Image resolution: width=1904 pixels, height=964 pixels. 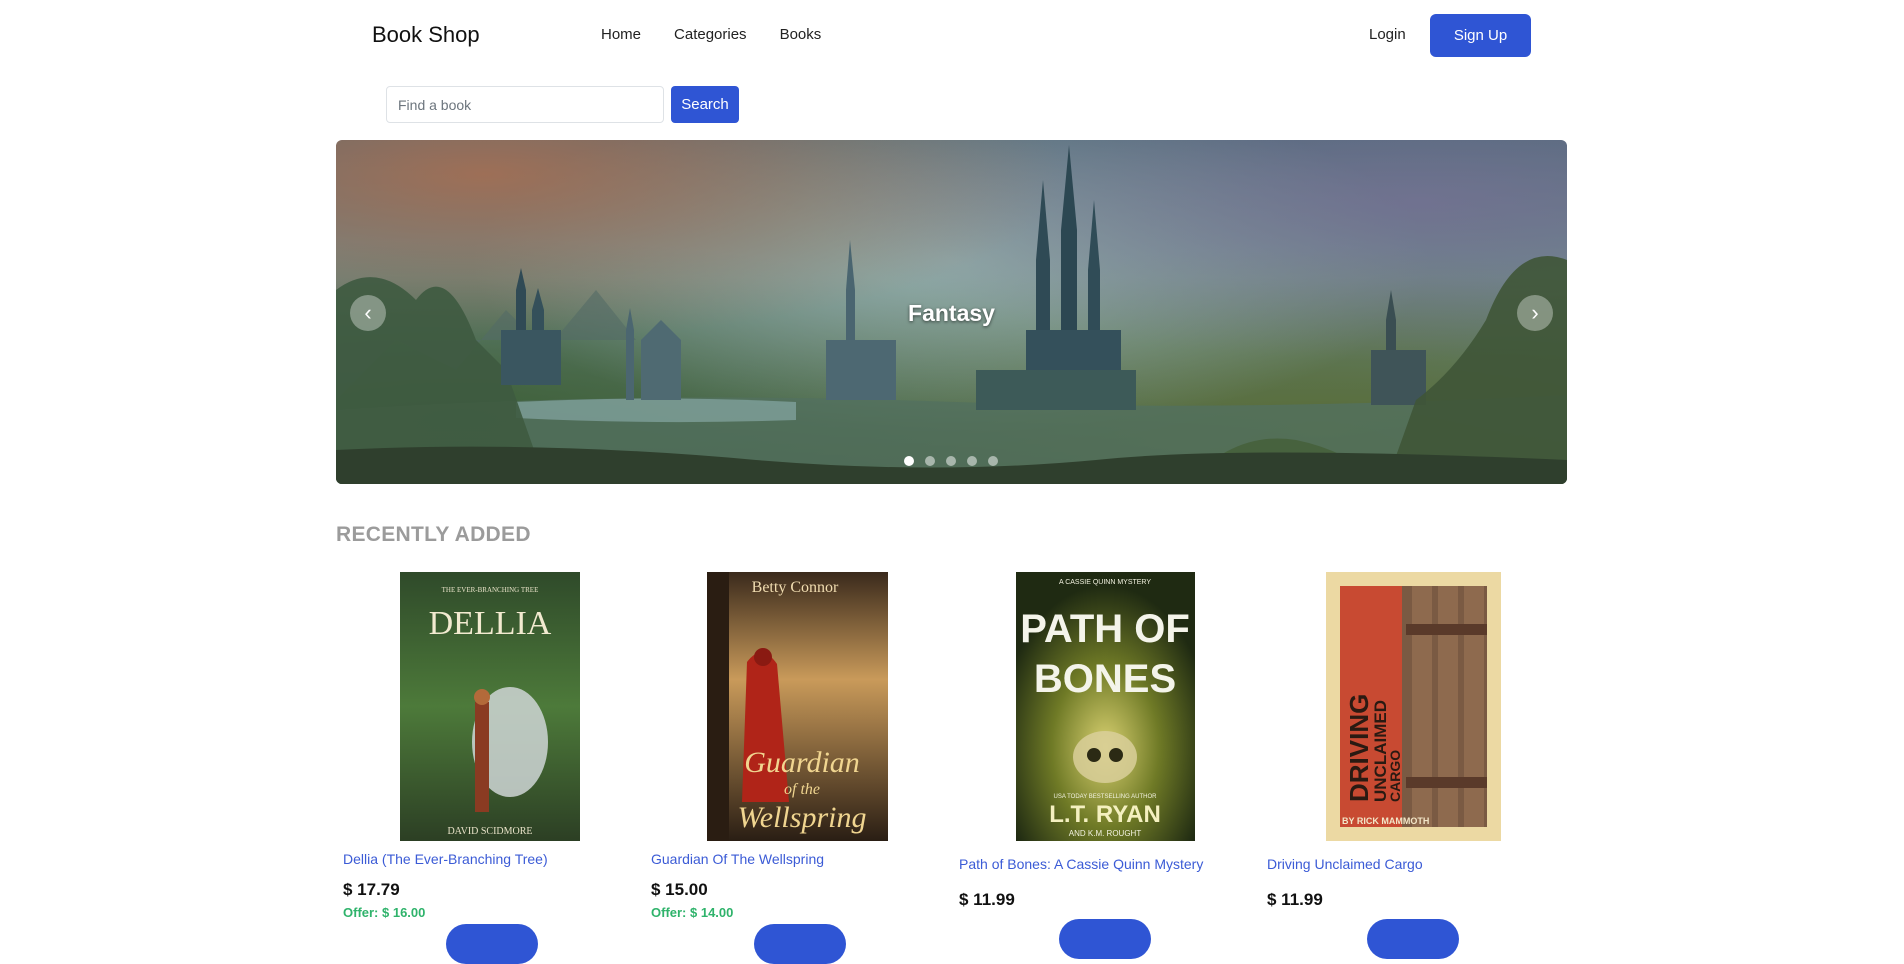 I want to click on book-title-link: Path of Bones: A Cassie Quinn Mystery, so click(x=1081, y=864).